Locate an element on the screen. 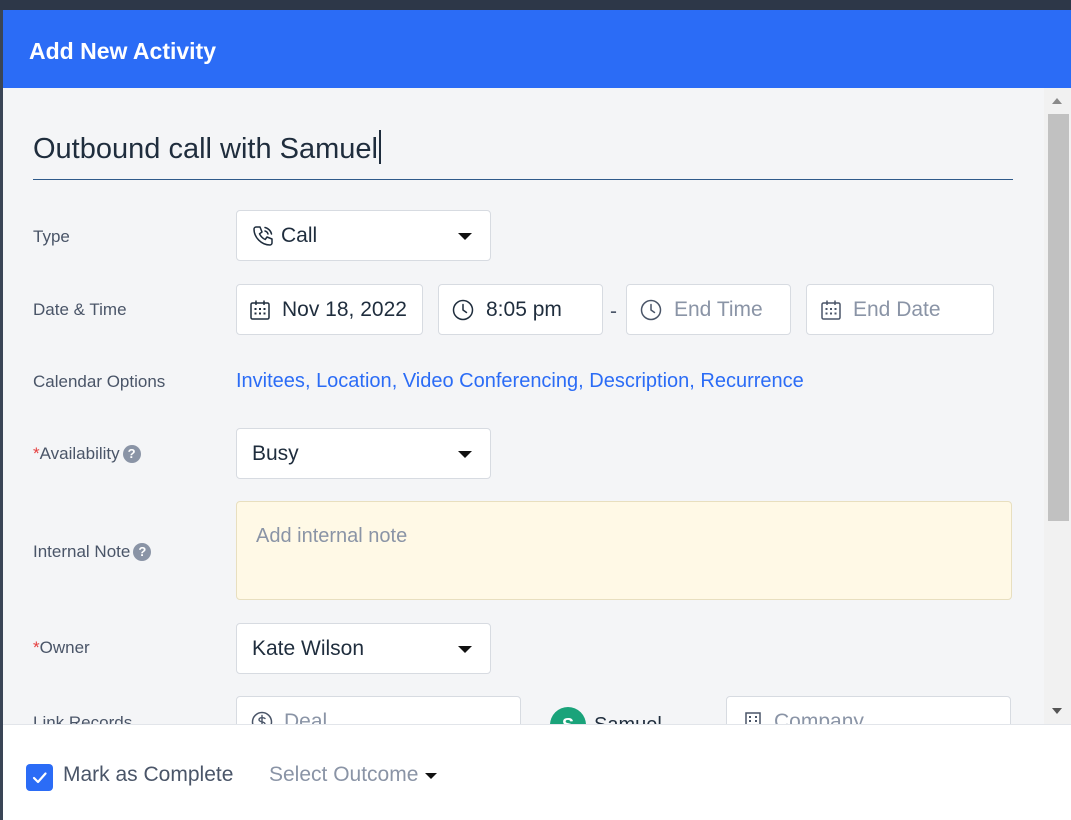 The image size is (1071, 820). mark-complete-checkbox is located at coordinates (39, 777).